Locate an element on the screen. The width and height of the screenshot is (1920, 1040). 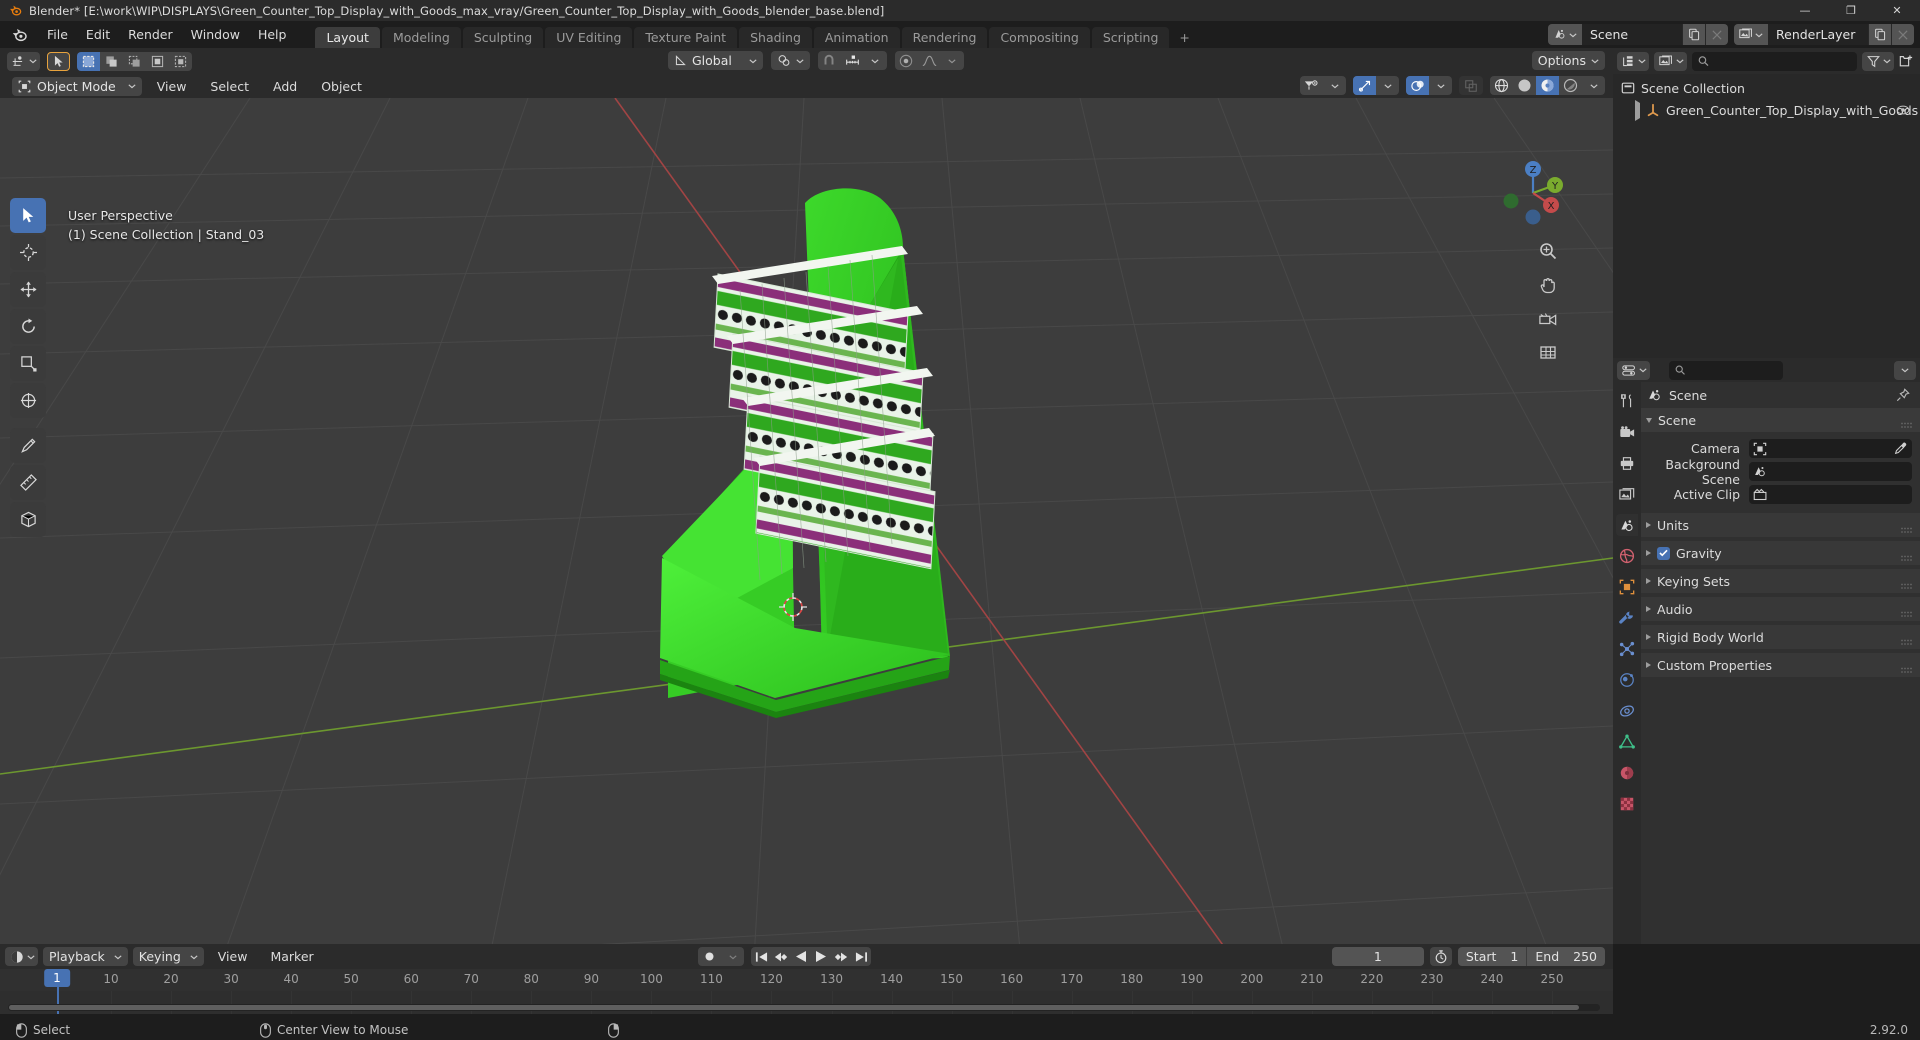
play-reverse-icon is located at coordinates (801, 956).